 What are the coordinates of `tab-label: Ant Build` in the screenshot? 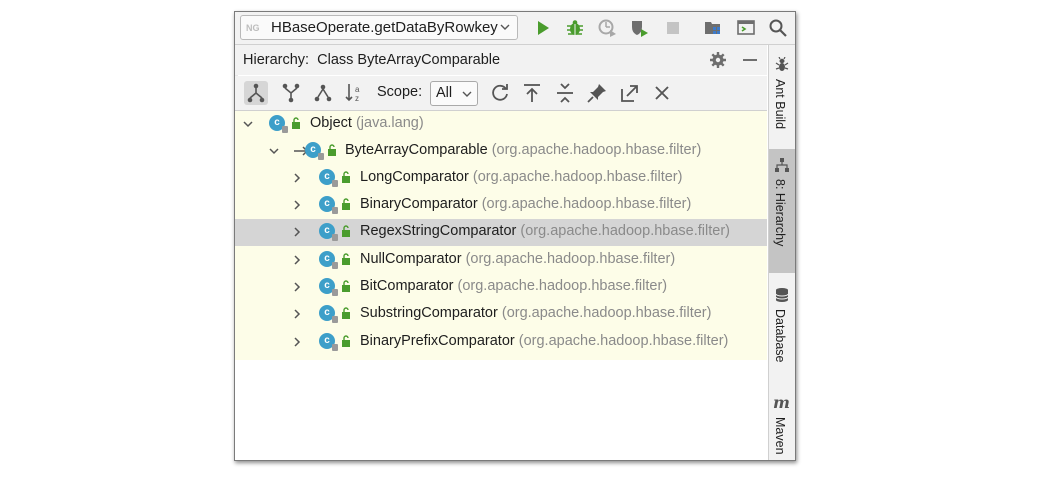 It's located at (780, 104).